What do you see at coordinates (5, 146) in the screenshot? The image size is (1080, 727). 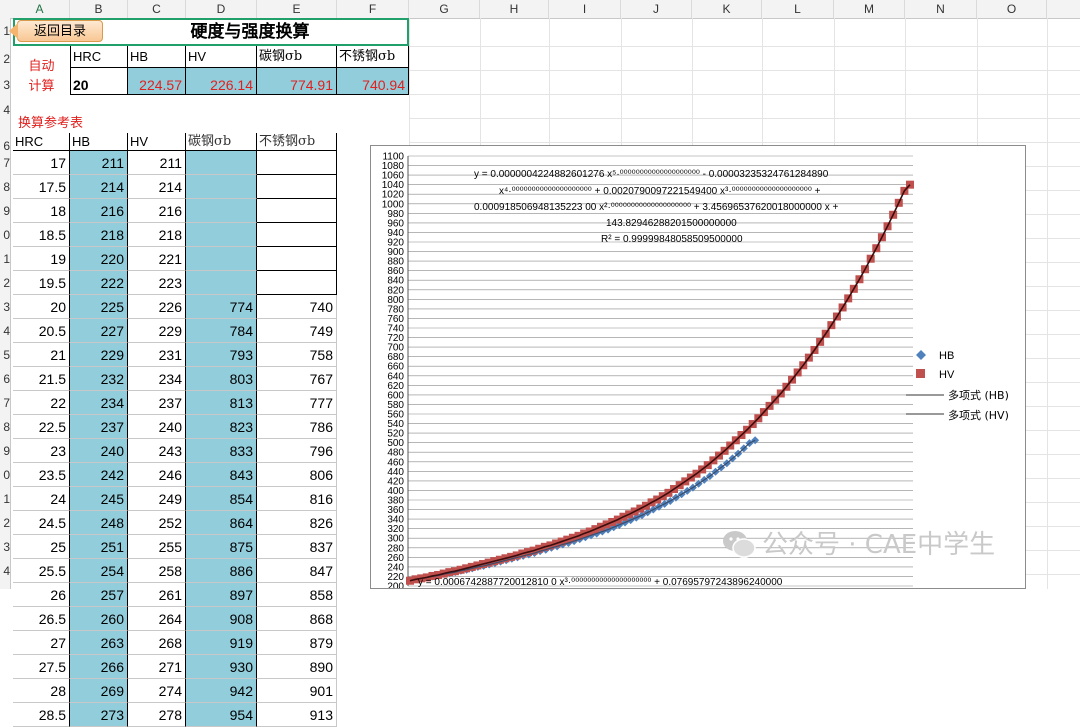 I see `row-header-6: 6` at bounding box center [5, 146].